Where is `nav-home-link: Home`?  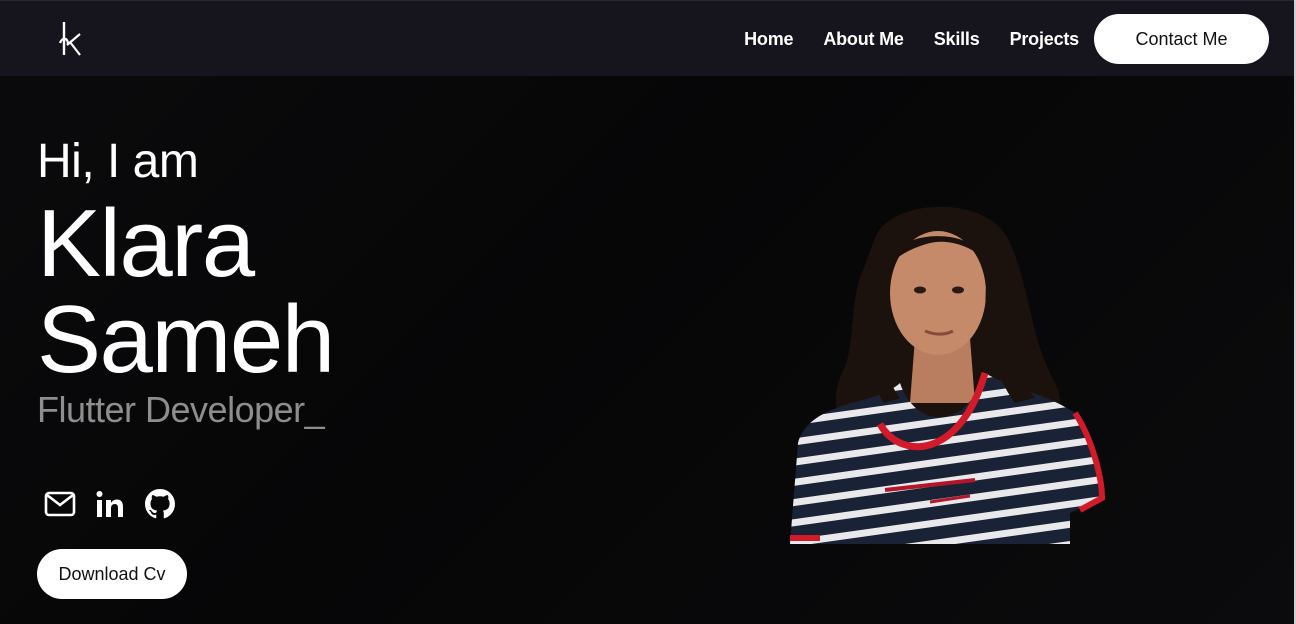 nav-home-link: Home is located at coordinates (768, 39).